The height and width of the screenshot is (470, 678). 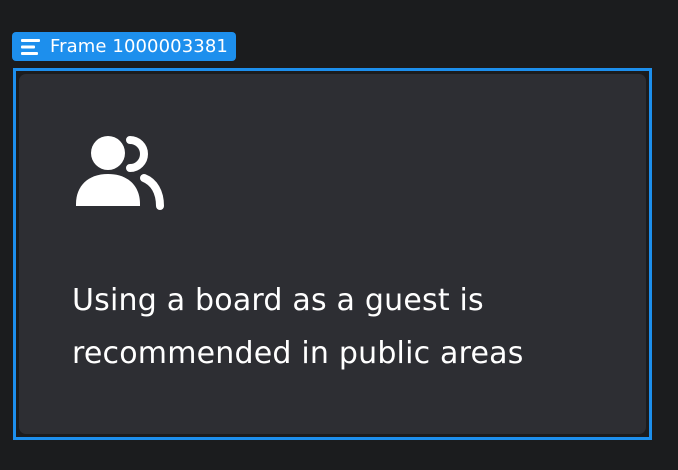 What do you see at coordinates (31, 47) in the screenshot?
I see `frame-layout-icon` at bounding box center [31, 47].